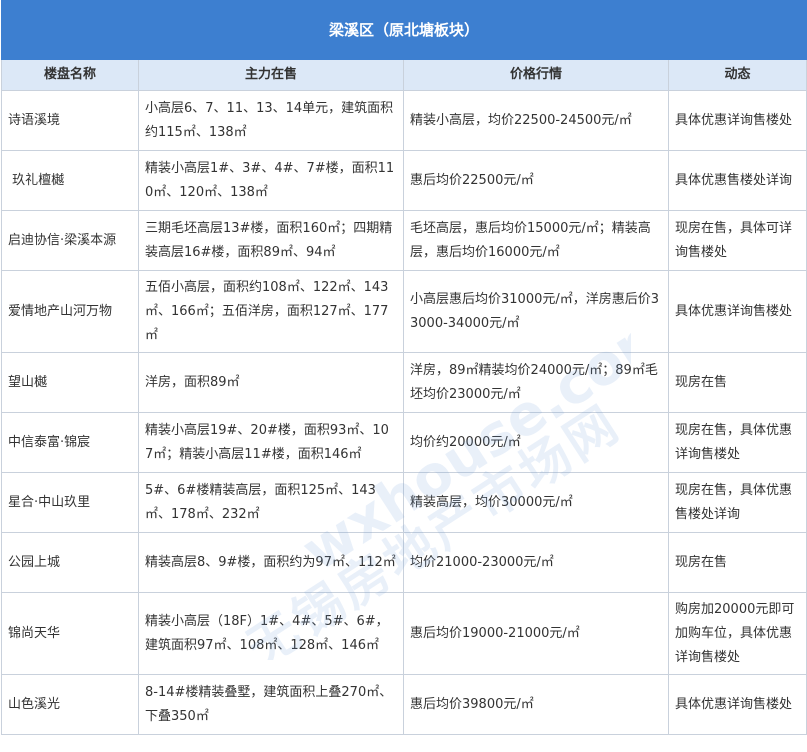 The width and height of the screenshot is (807, 752). Describe the element at coordinates (536, 180) in the screenshot. I see `cell-price: 惠后均价22500元/㎡` at that location.